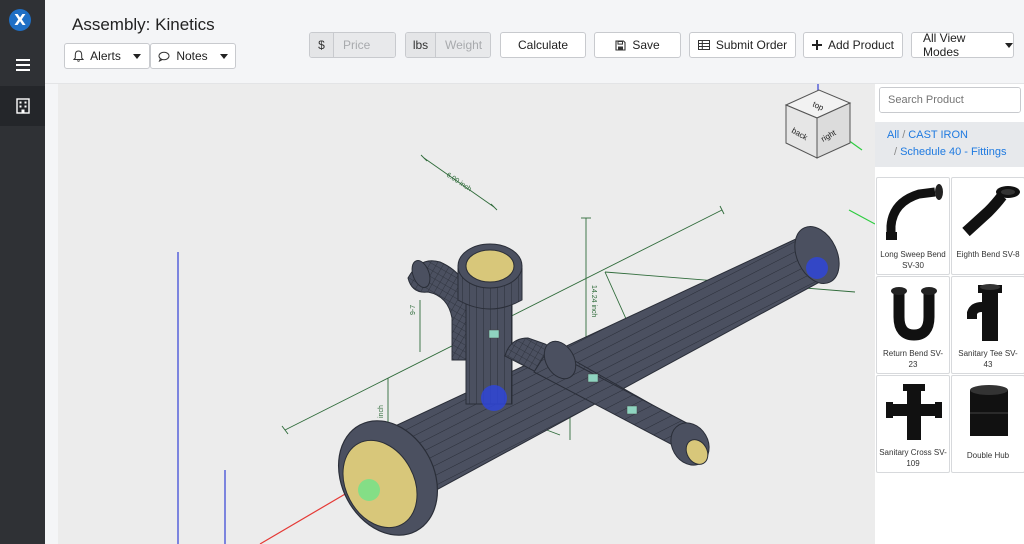 The image size is (1024, 544). I want to click on calculate-label: Calculate, so click(543, 45).